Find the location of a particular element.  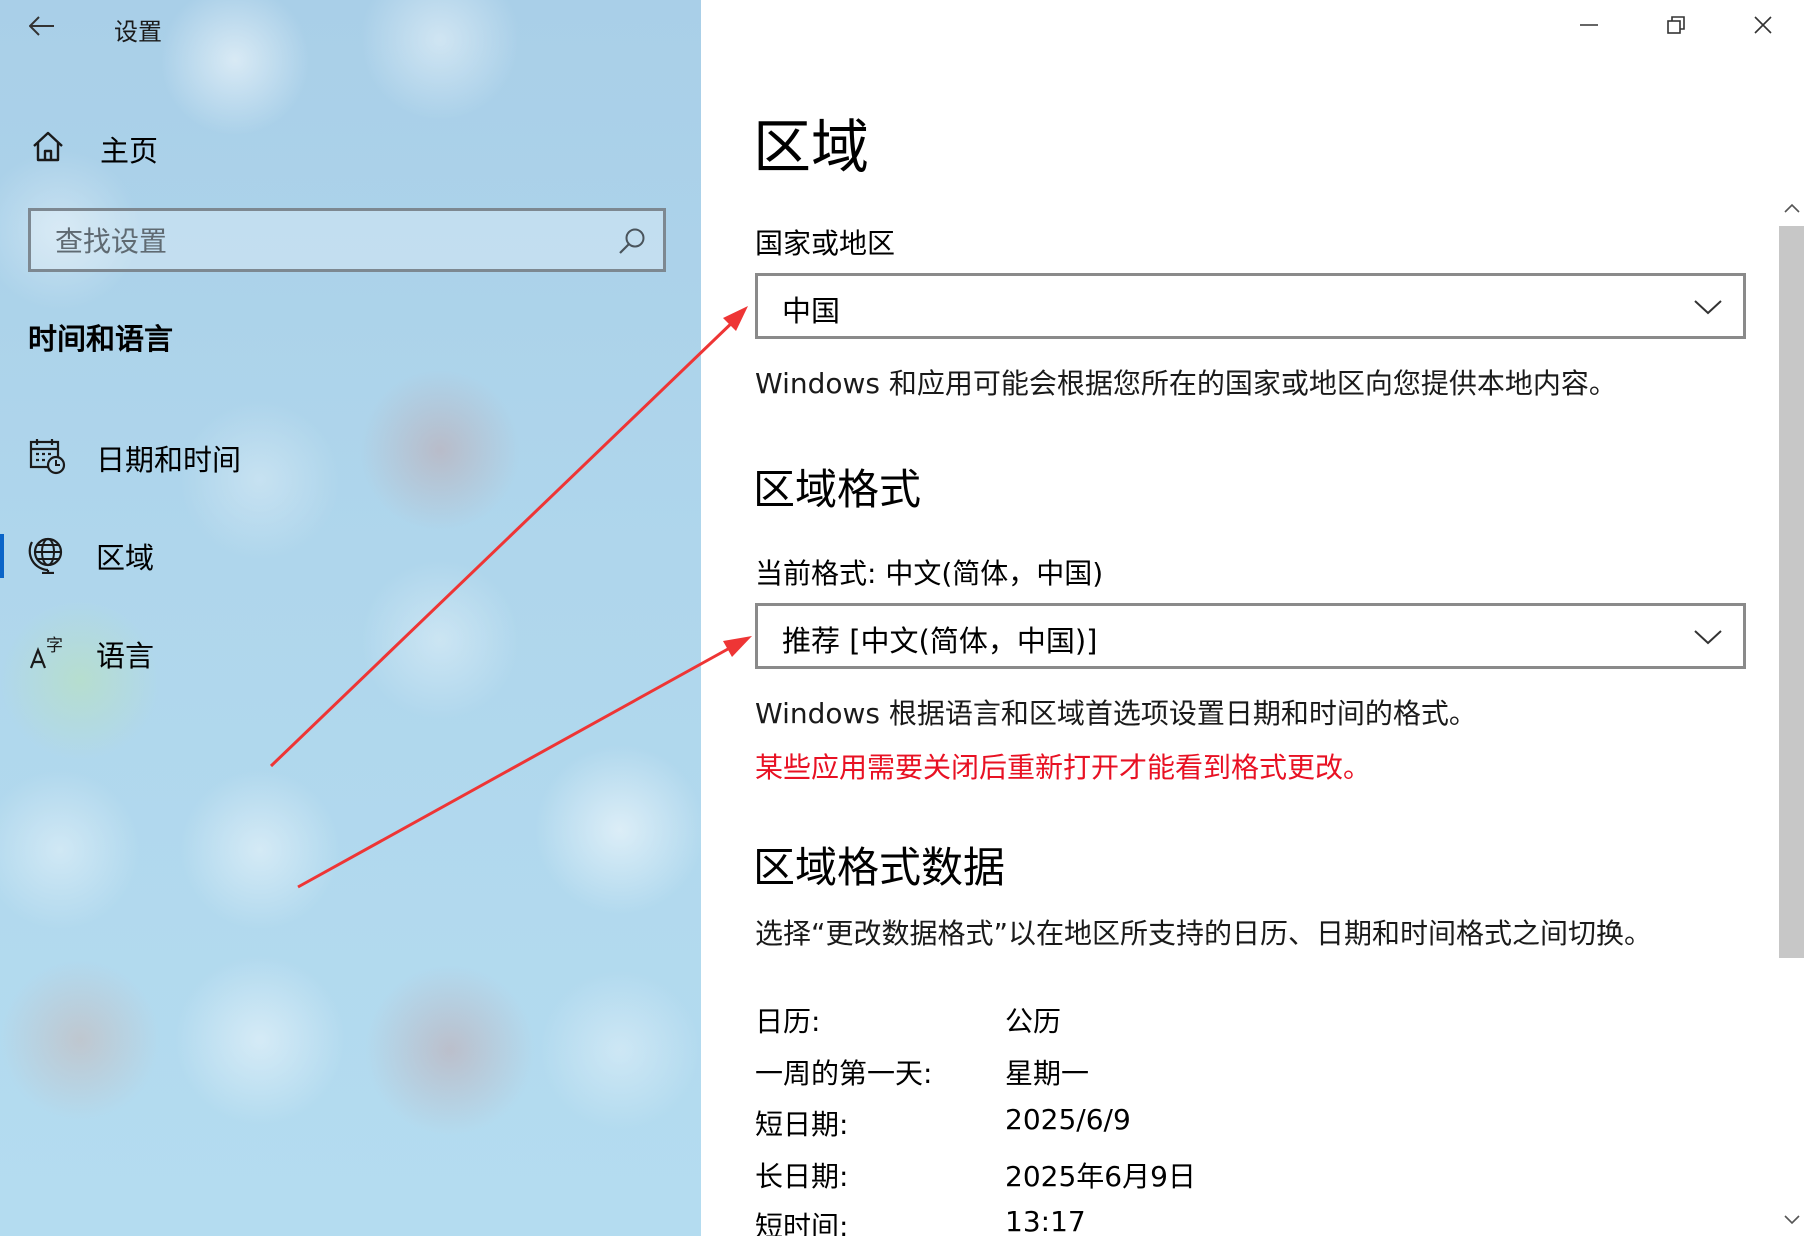

selection-indicator is located at coordinates (2, 556).